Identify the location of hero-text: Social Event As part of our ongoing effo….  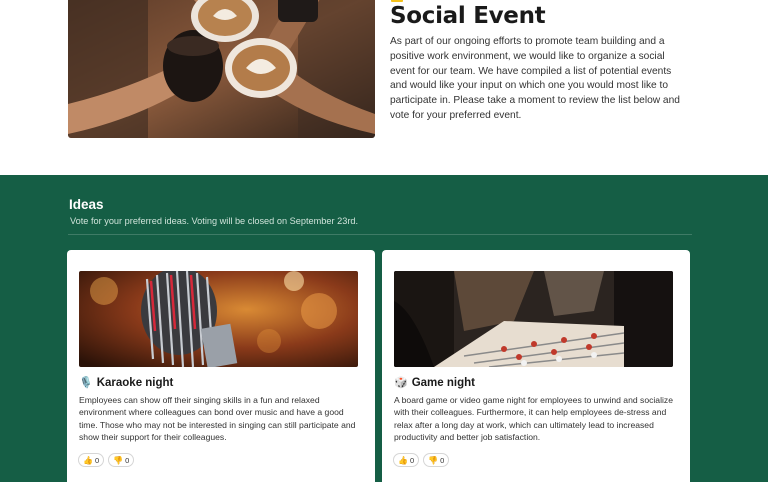
(540, 62).